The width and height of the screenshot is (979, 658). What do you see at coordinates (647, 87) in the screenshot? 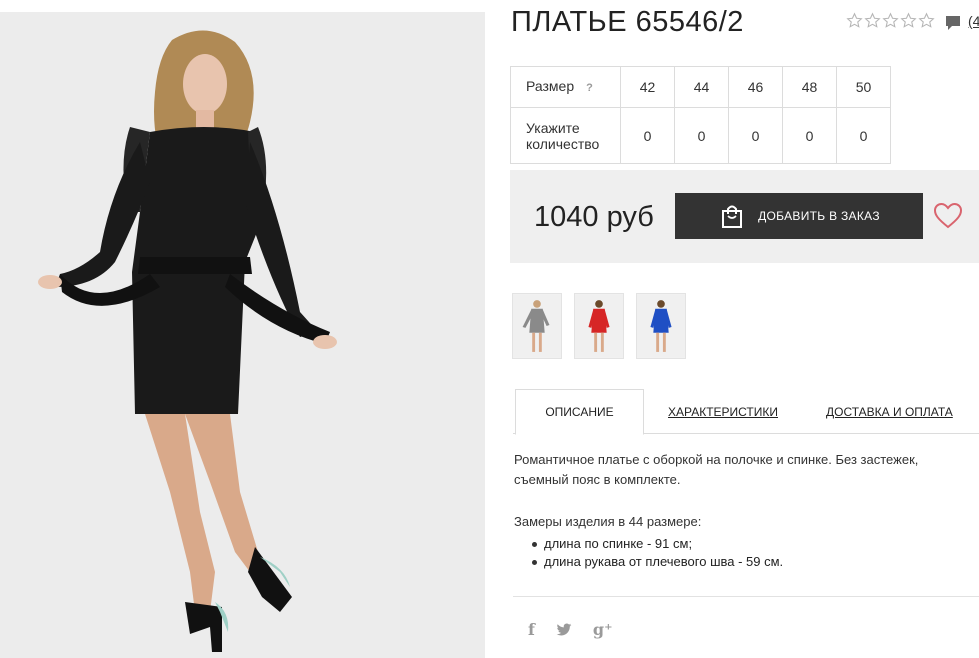
I see `size-option: 42` at bounding box center [647, 87].